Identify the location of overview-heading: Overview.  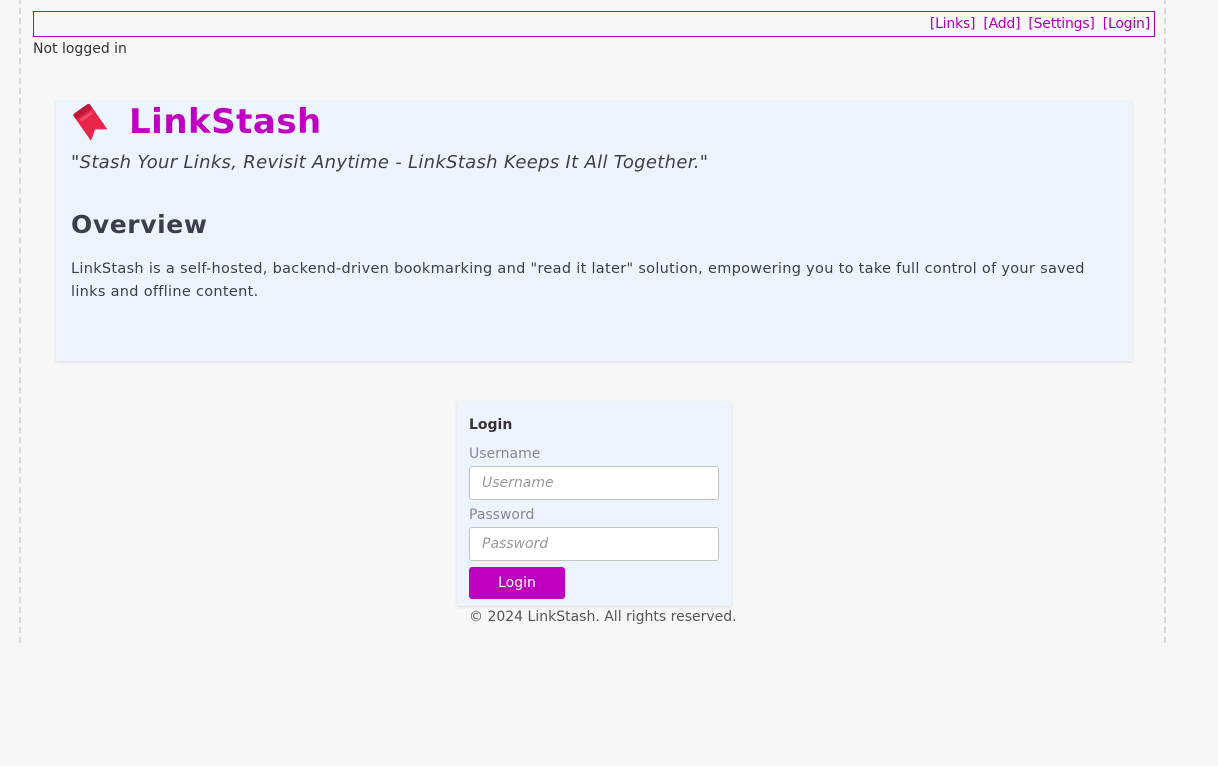
(139, 224).